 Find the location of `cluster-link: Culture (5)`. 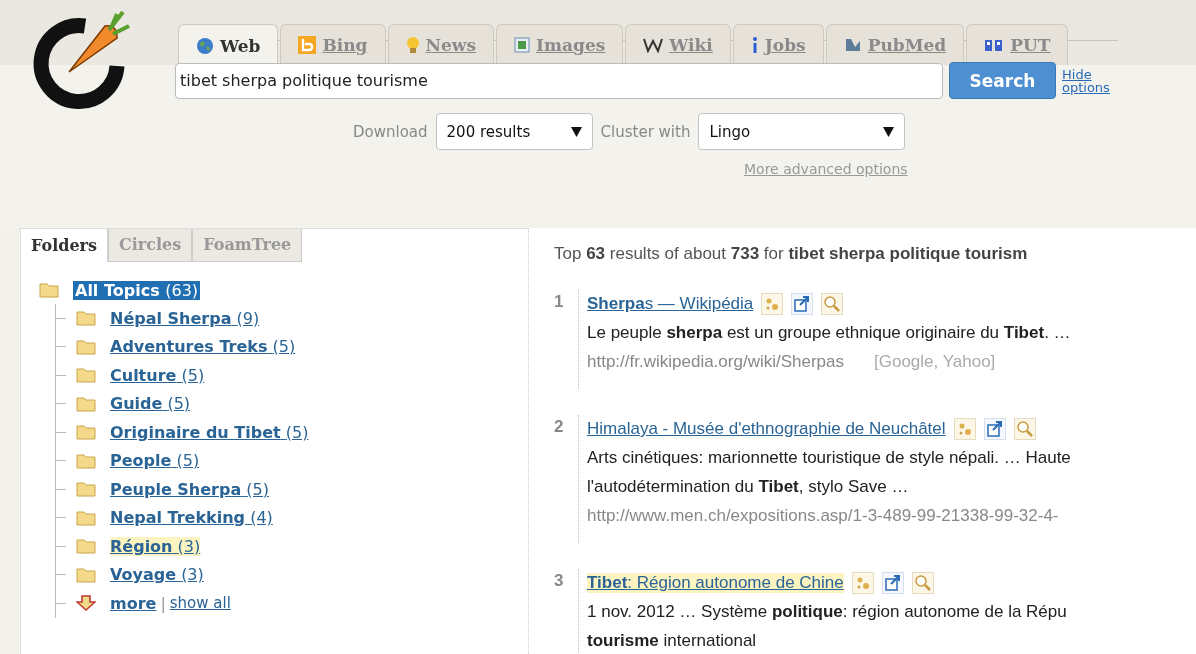

cluster-link: Culture (5) is located at coordinates (157, 375).